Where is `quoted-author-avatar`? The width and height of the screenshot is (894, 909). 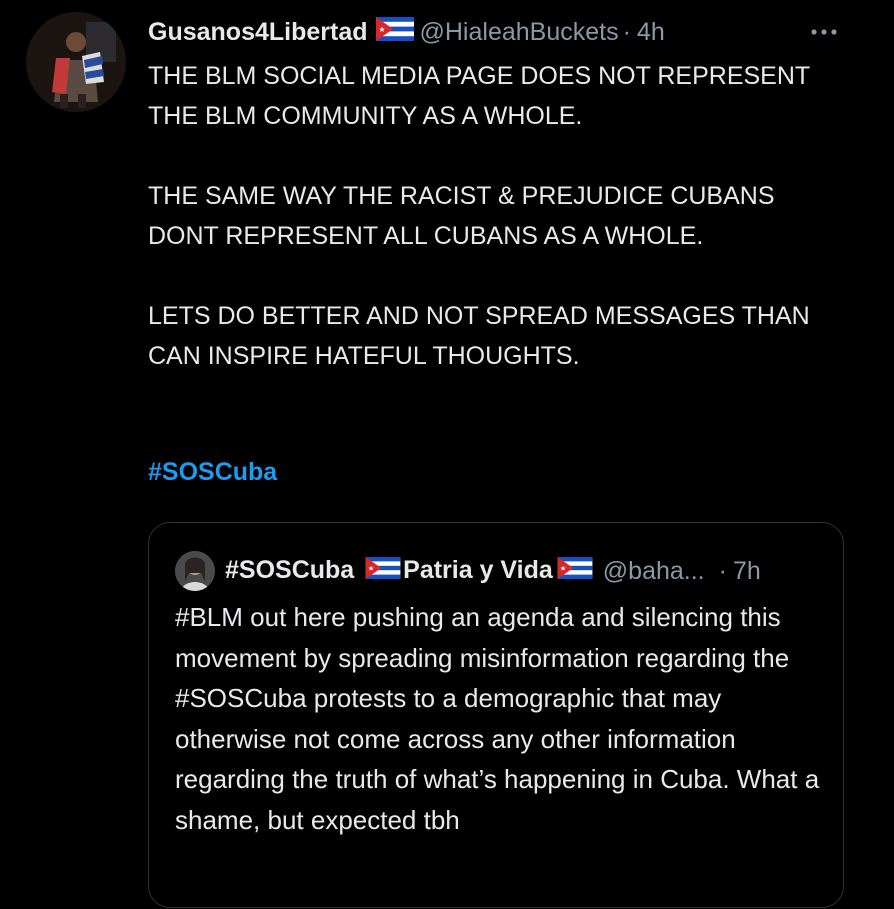
quoted-author-avatar is located at coordinates (195, 571).